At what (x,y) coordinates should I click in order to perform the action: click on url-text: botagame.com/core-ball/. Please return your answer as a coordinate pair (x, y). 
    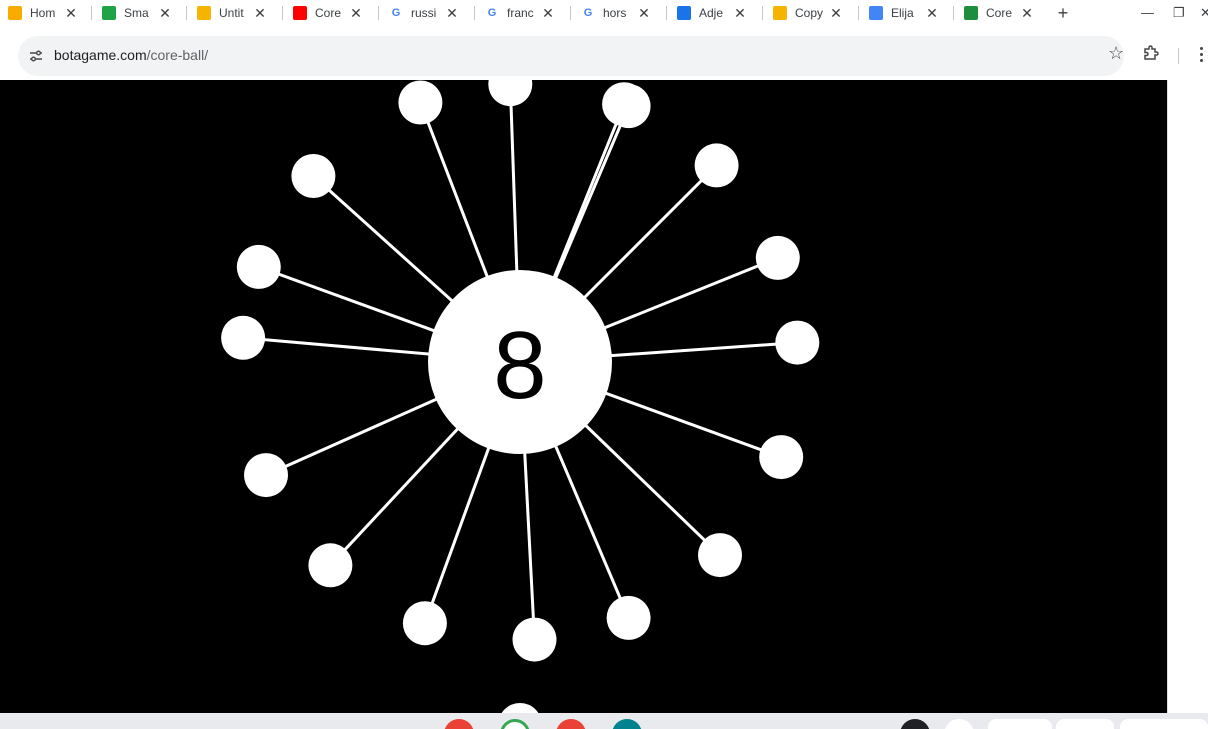
    Looking at the image, I should click on (131, 55).